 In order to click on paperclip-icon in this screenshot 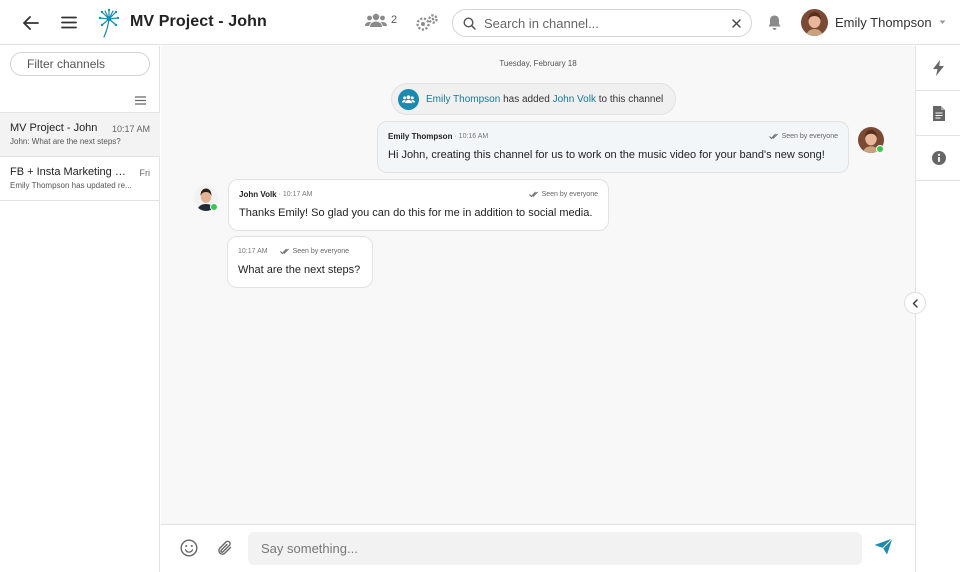, I will do `click(225, 547)`.